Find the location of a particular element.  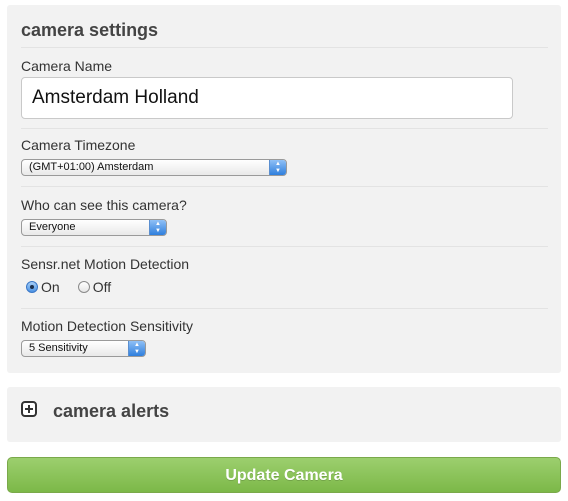

camera-alerts-heading: camera alerts is located at coordinates (111, 411).